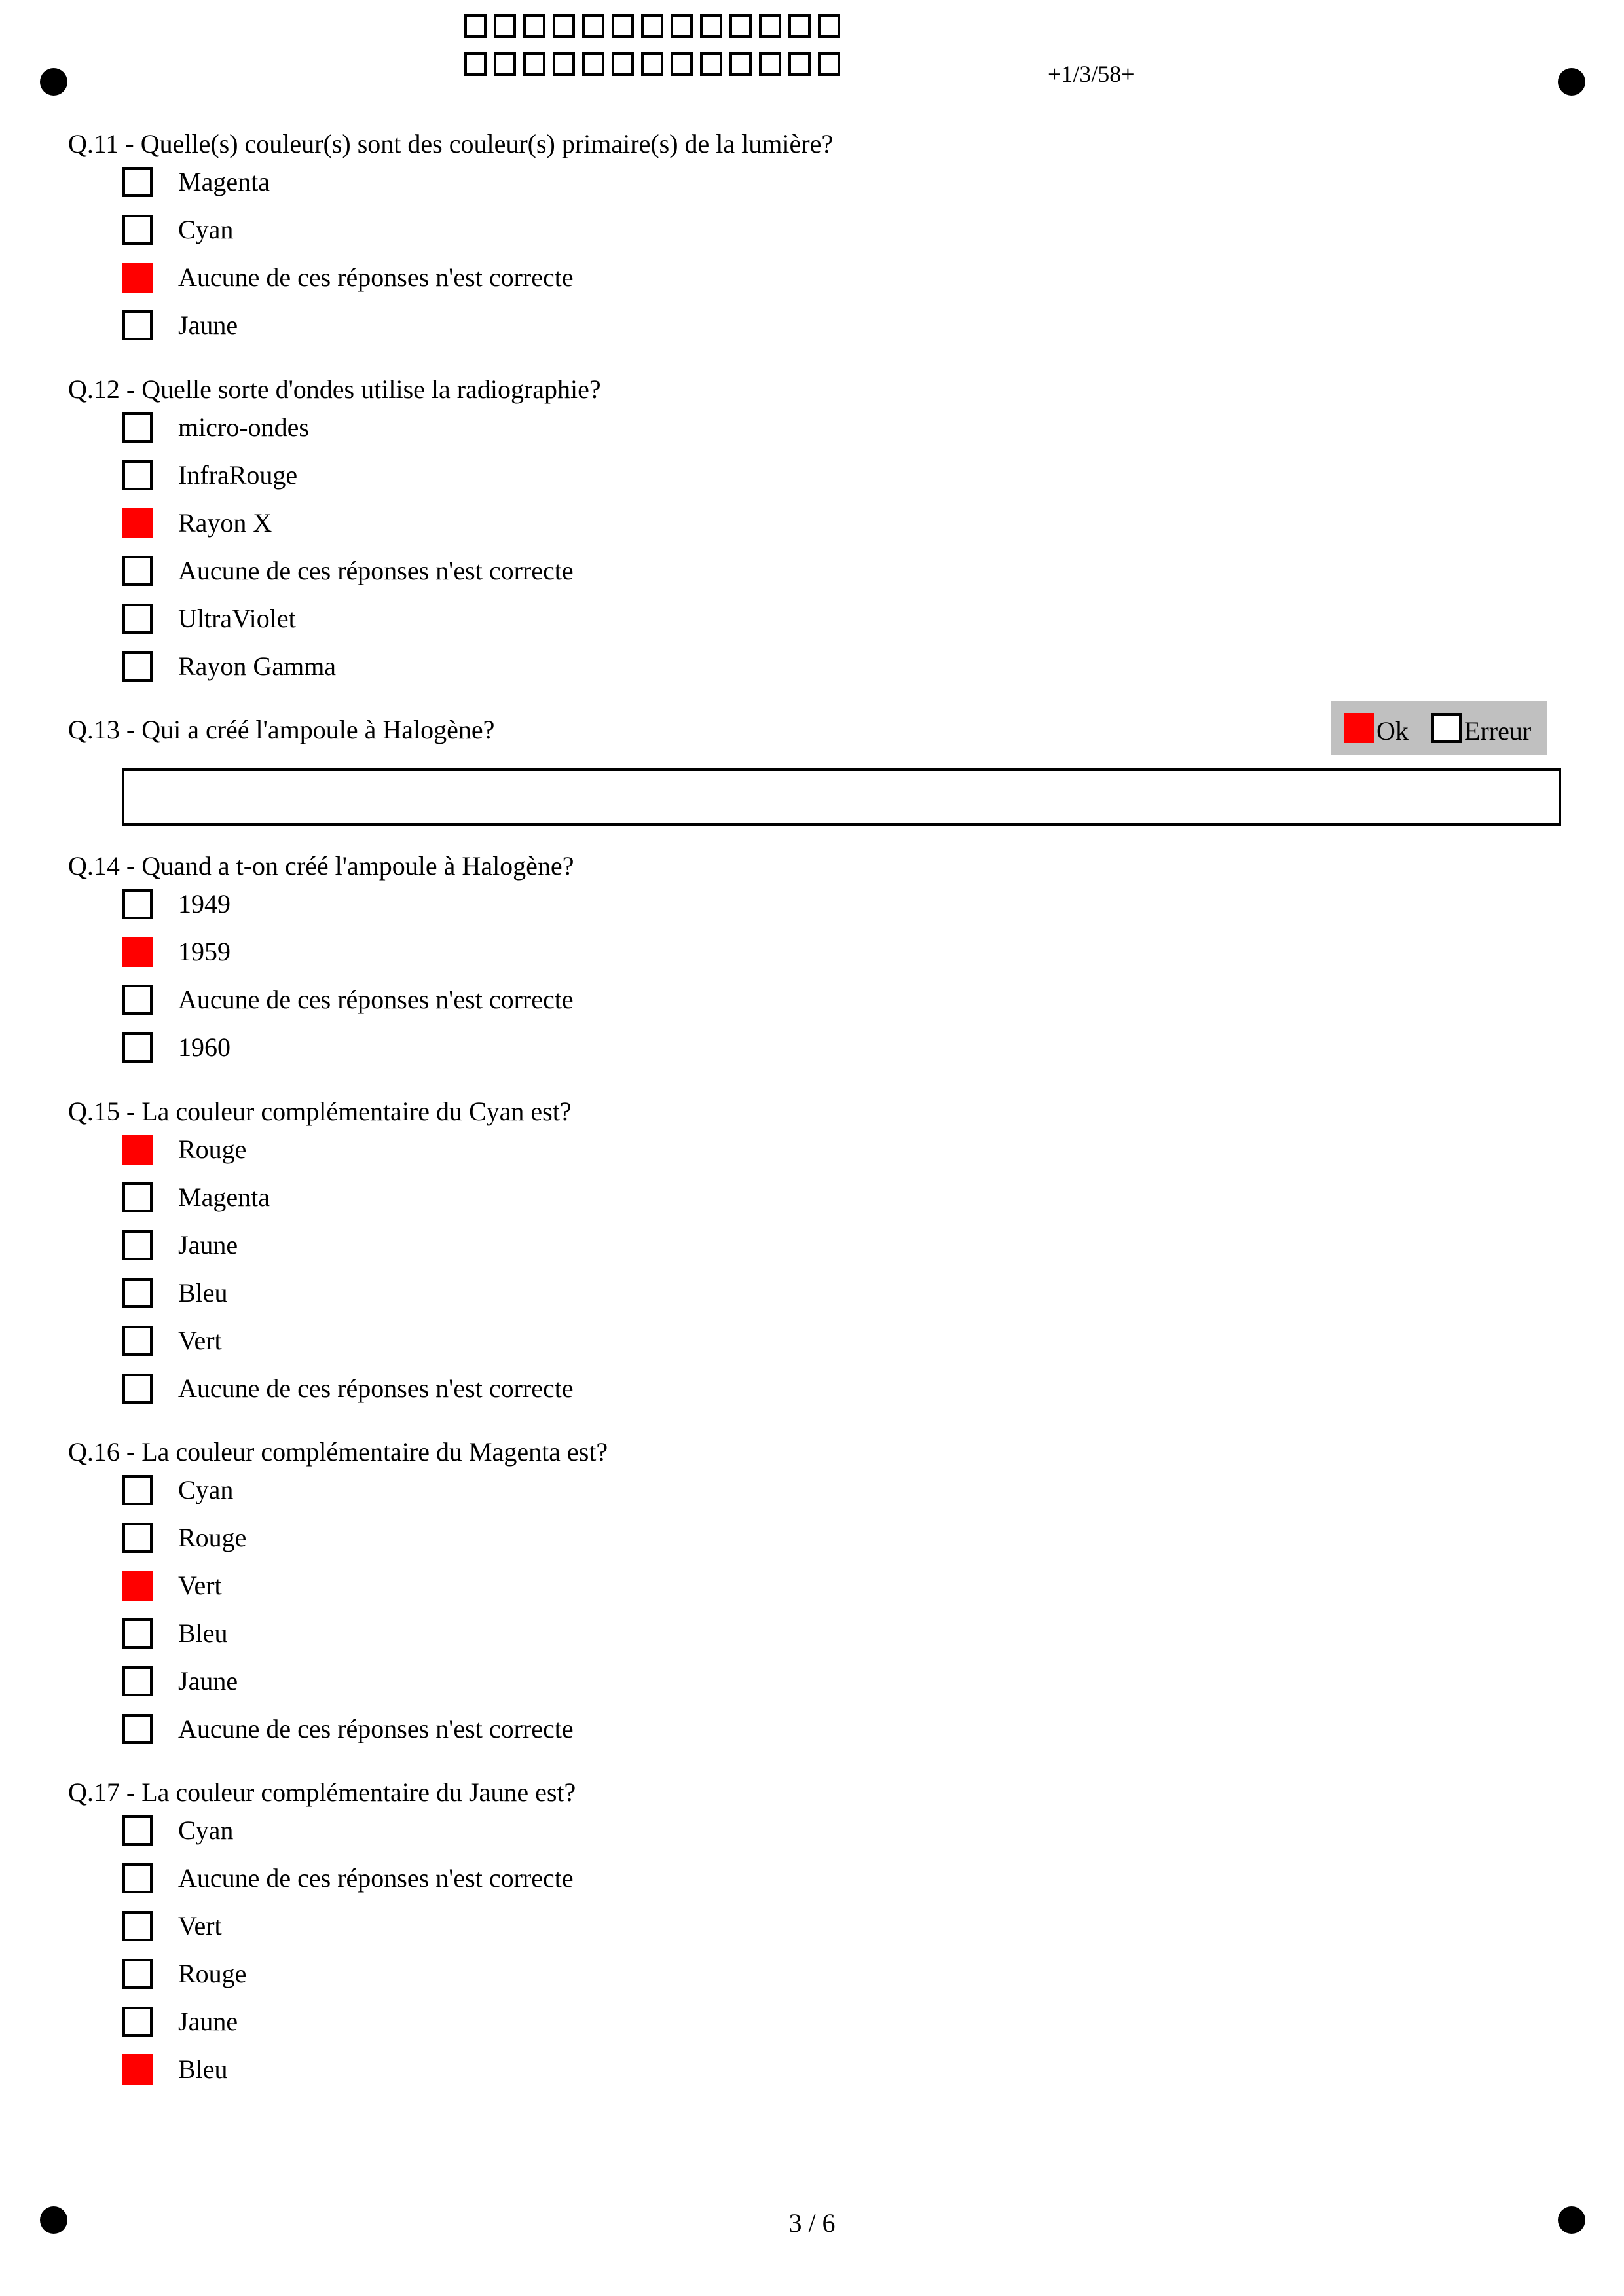 This screenshot has height=2296, width=1624. Describe the element at coordinates (204, 1047) in the screenshot. I see `choice-label: 1960` at that location.